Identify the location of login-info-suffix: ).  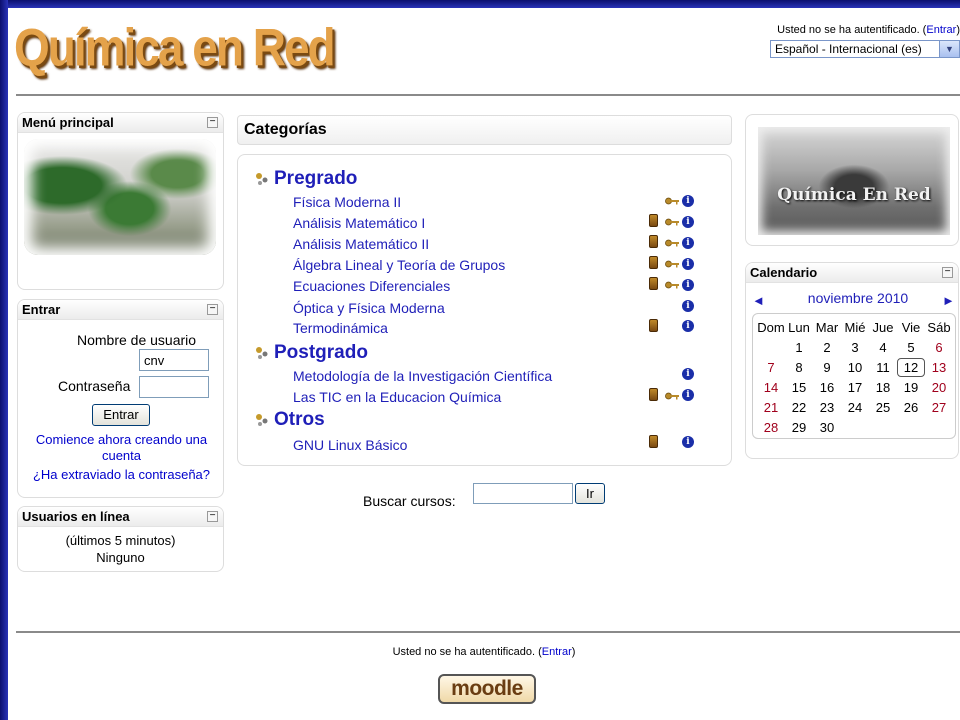
(958, 30).